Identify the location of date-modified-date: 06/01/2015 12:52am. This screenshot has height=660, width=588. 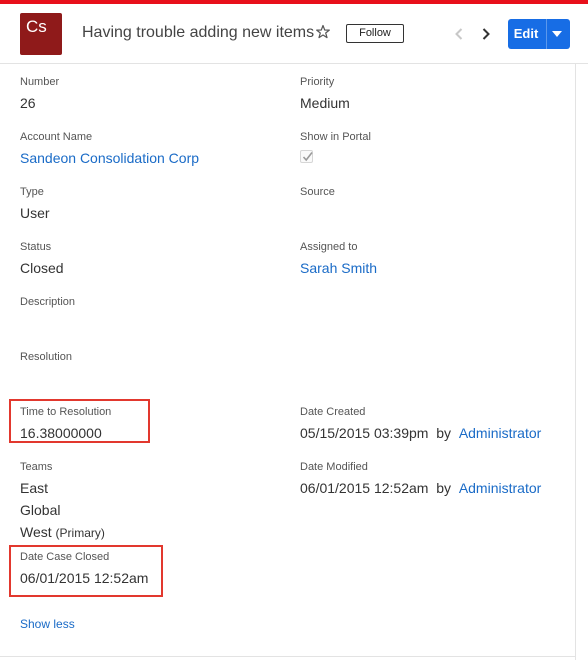
(364, 488).